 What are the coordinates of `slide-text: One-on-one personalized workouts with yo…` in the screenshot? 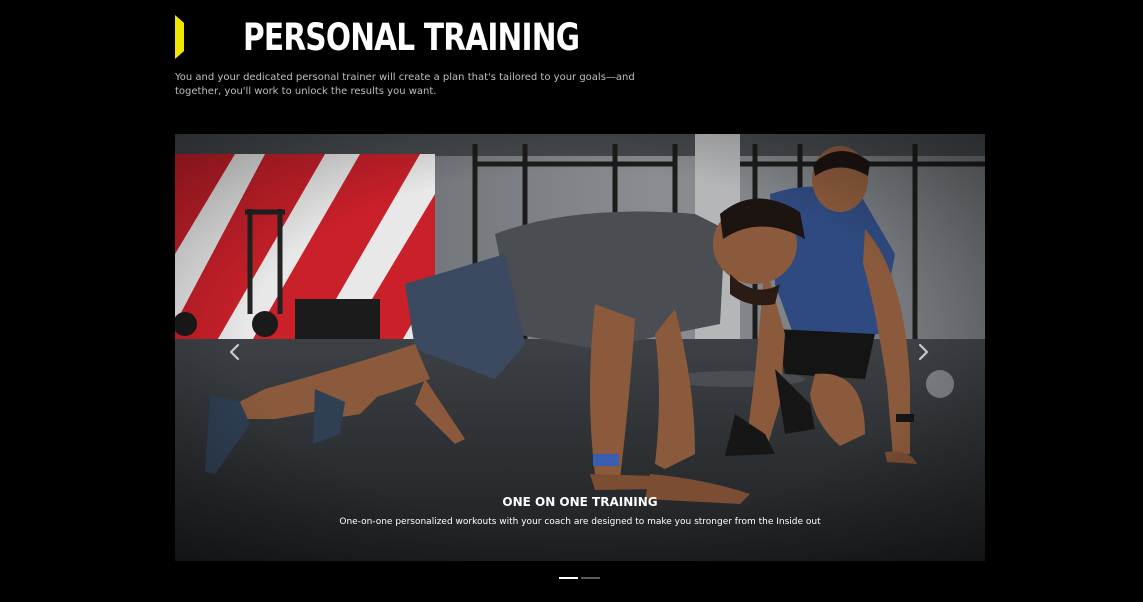 It's located at (580, 522).